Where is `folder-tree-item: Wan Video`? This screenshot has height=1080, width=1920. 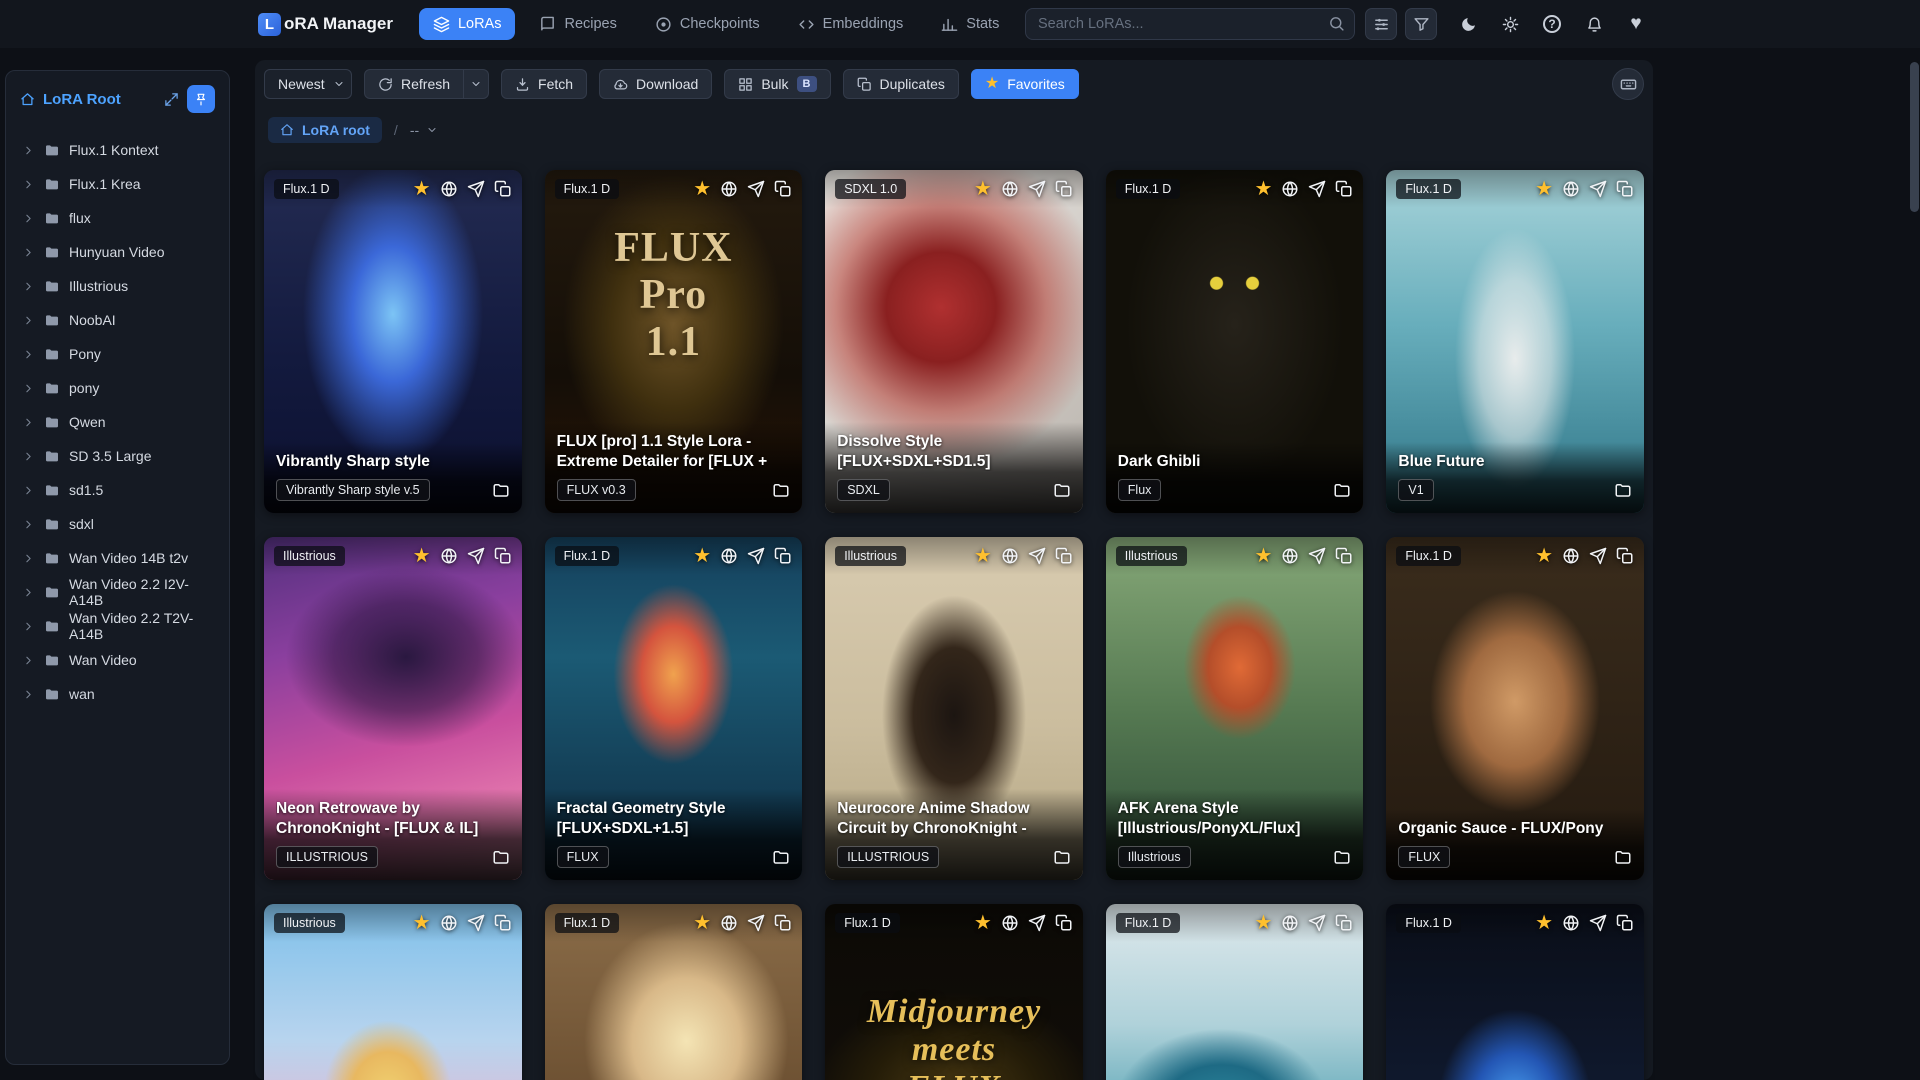
folder-tree-item: Wan Video is located at coordinates (117, 660).